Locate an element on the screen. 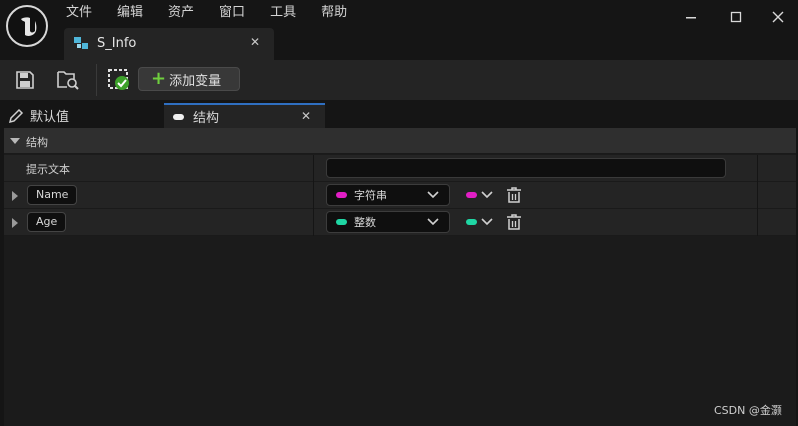  tab-default-values: 默认值 is located at coordinates (82, 115).